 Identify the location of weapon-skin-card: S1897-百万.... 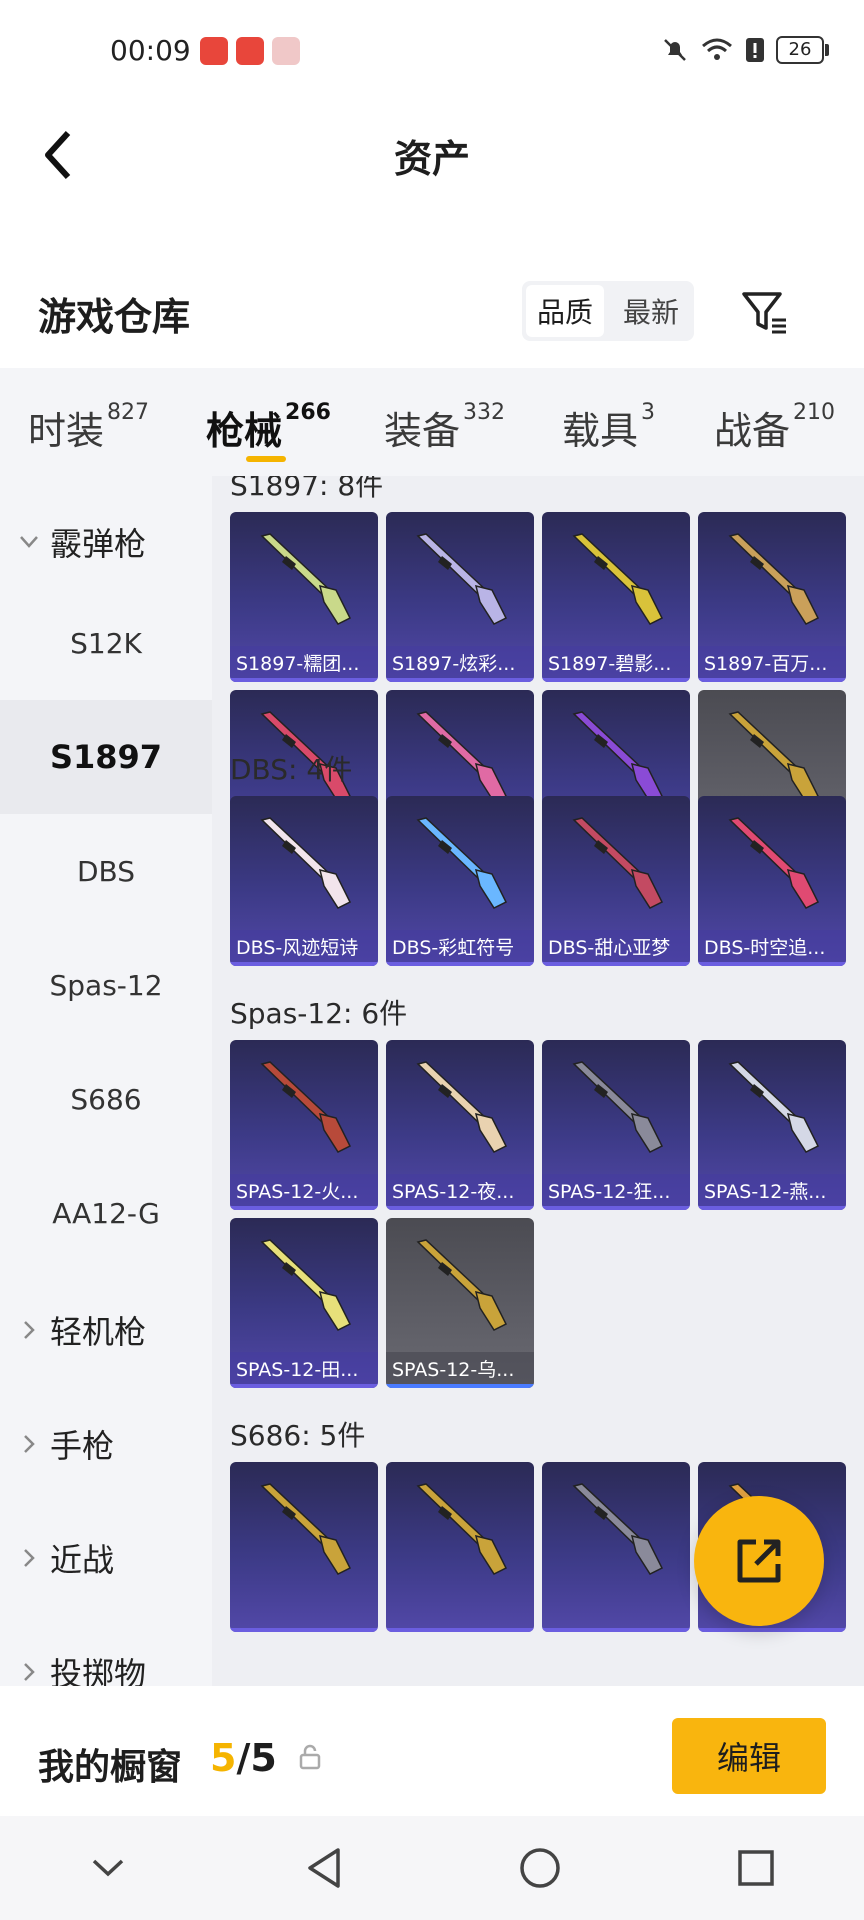
(772, 597).